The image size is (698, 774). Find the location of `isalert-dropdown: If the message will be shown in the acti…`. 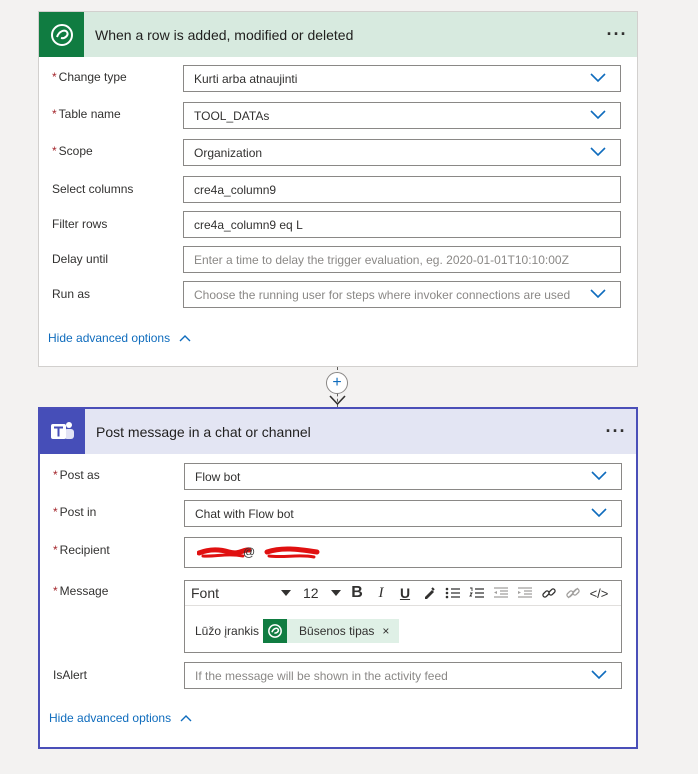

isalert-dropdown: If the message will be shown in the acti… is located at coordinates (403, 675).